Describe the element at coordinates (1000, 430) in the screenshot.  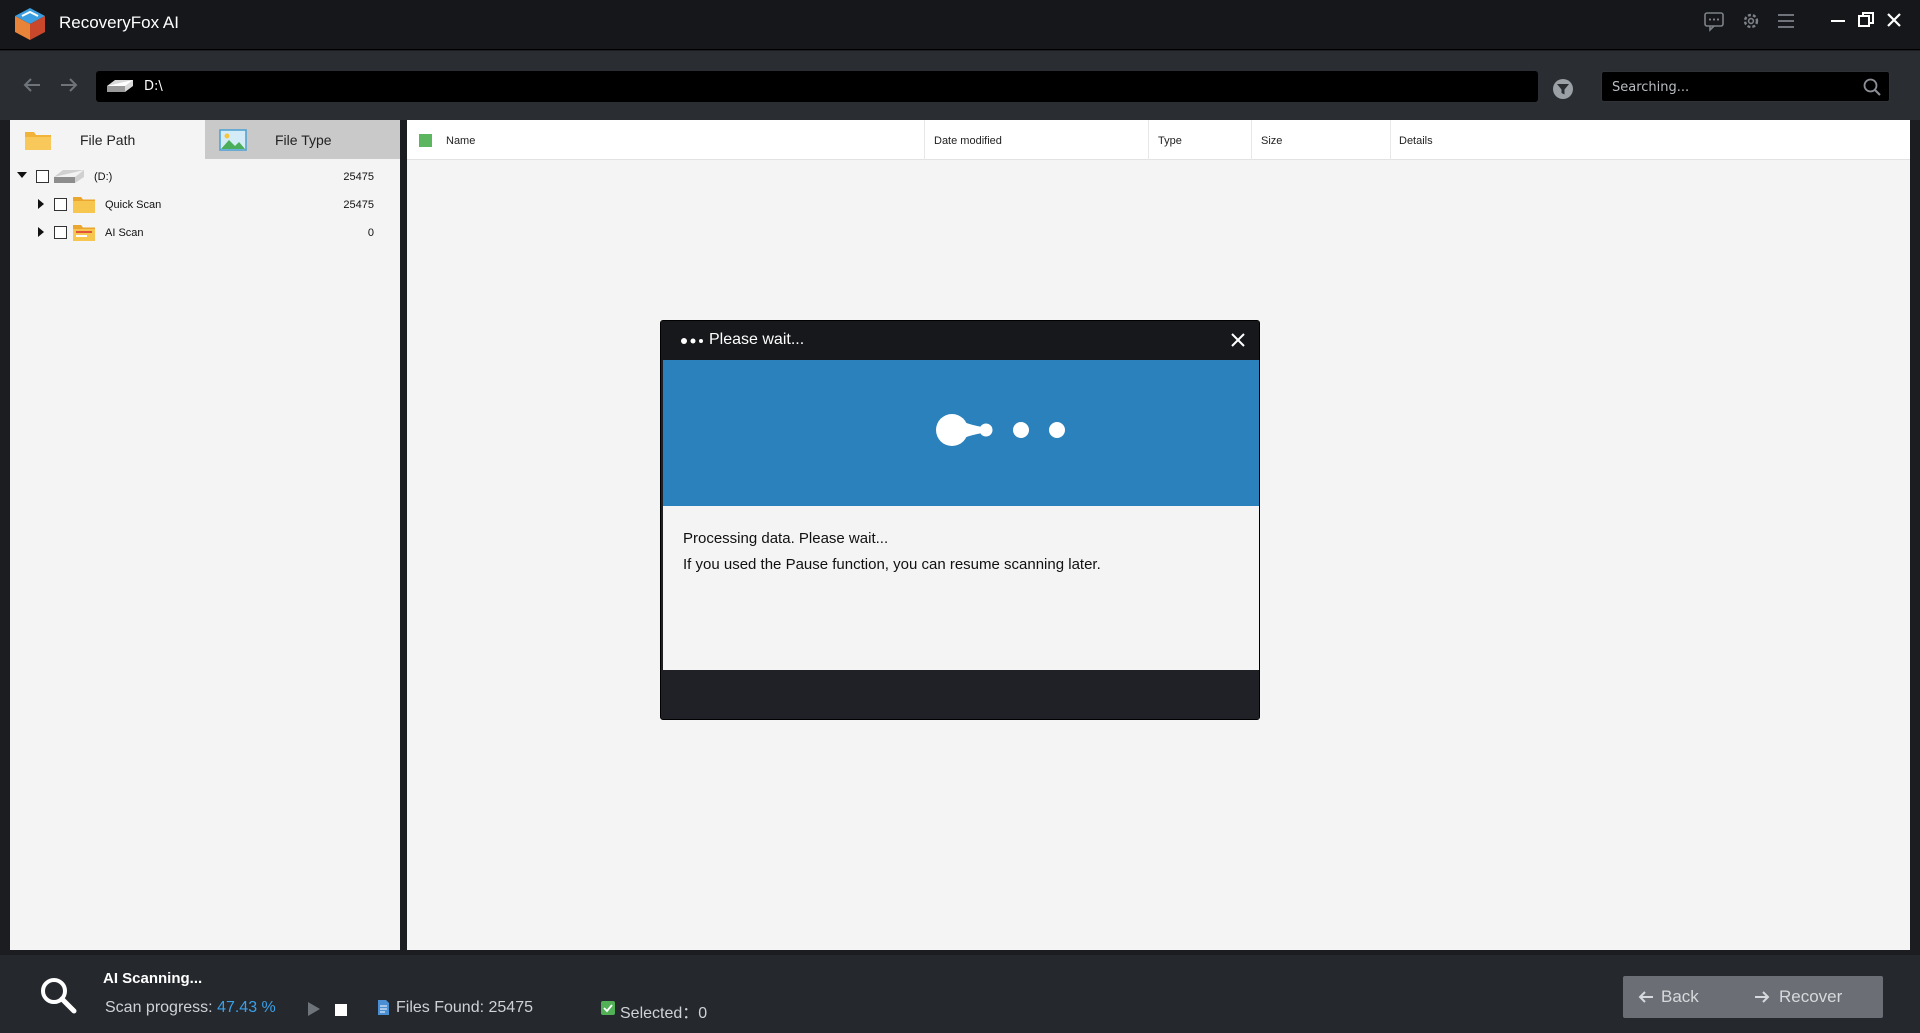
I see `loading-animation-icon` at that location.